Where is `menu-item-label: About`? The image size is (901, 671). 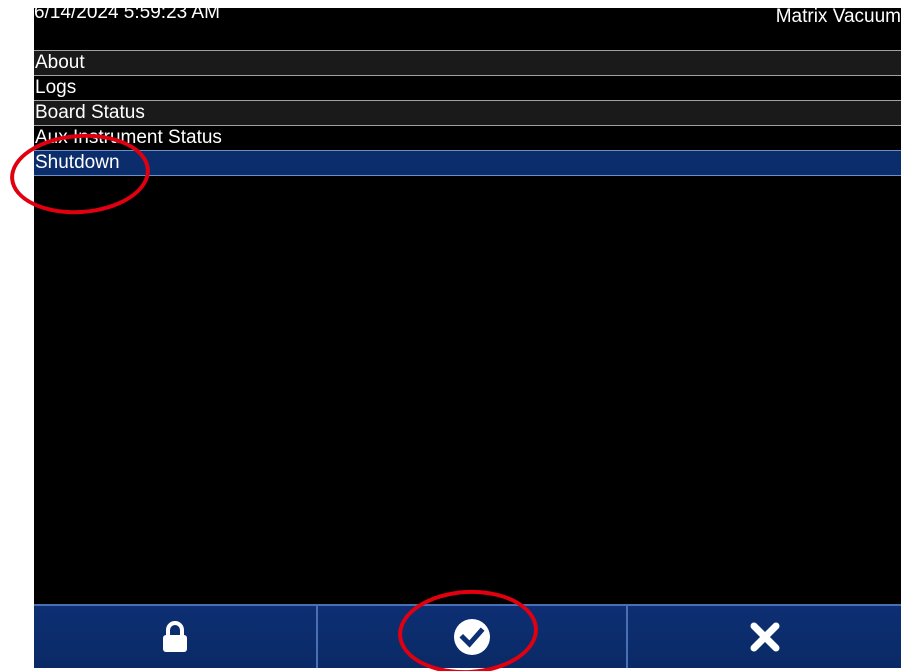 menu-item-label: About is located at coordinates (60, 62).